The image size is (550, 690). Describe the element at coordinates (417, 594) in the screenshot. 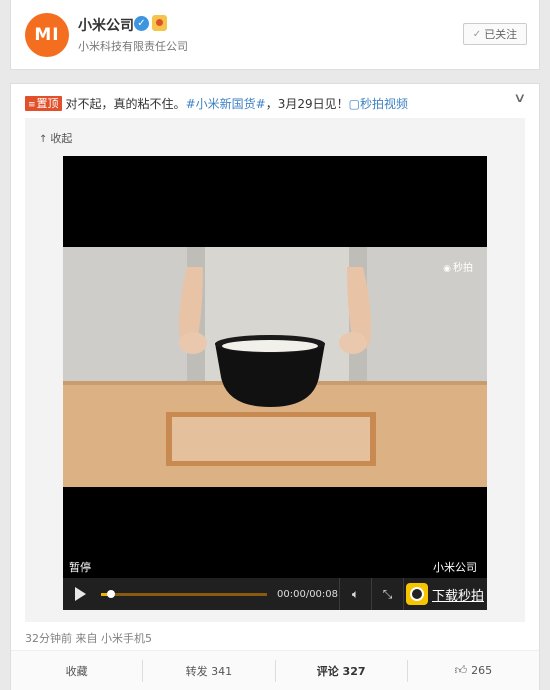

I see `miaopai-logo-icon` at that location.